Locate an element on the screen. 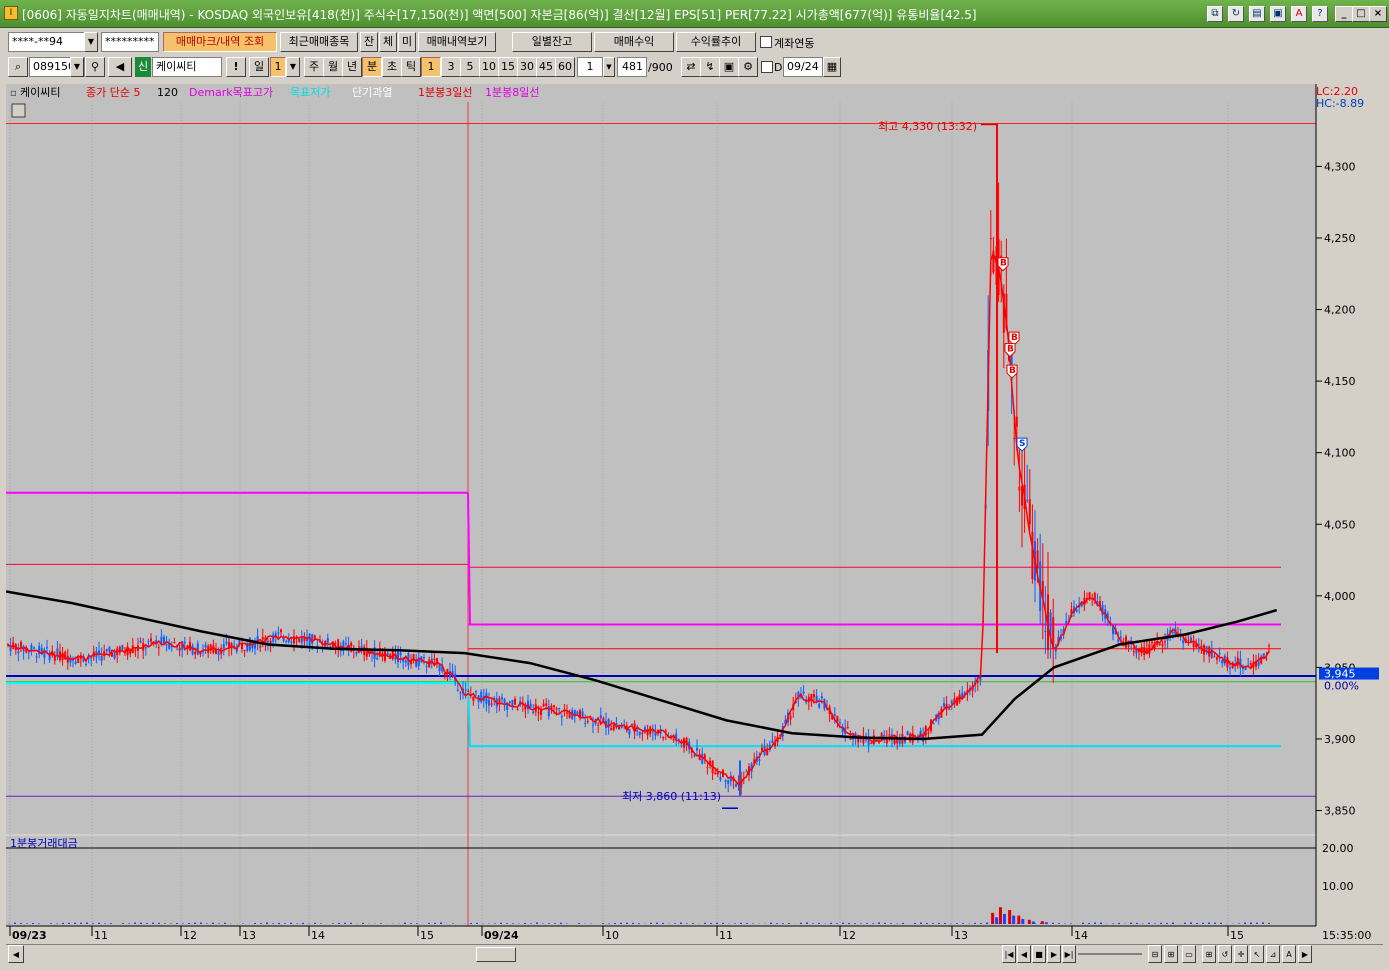 This screenshot has height=970, width=1389. print-icon: ▤ is located at coordinates (1257, 14).